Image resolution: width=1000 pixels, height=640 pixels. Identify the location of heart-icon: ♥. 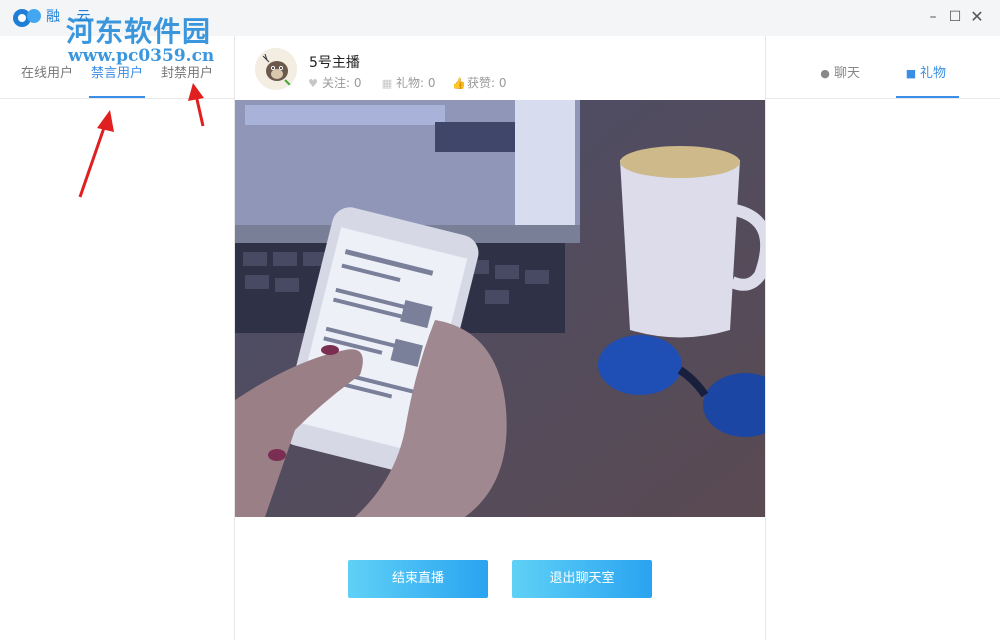
(313, 83).